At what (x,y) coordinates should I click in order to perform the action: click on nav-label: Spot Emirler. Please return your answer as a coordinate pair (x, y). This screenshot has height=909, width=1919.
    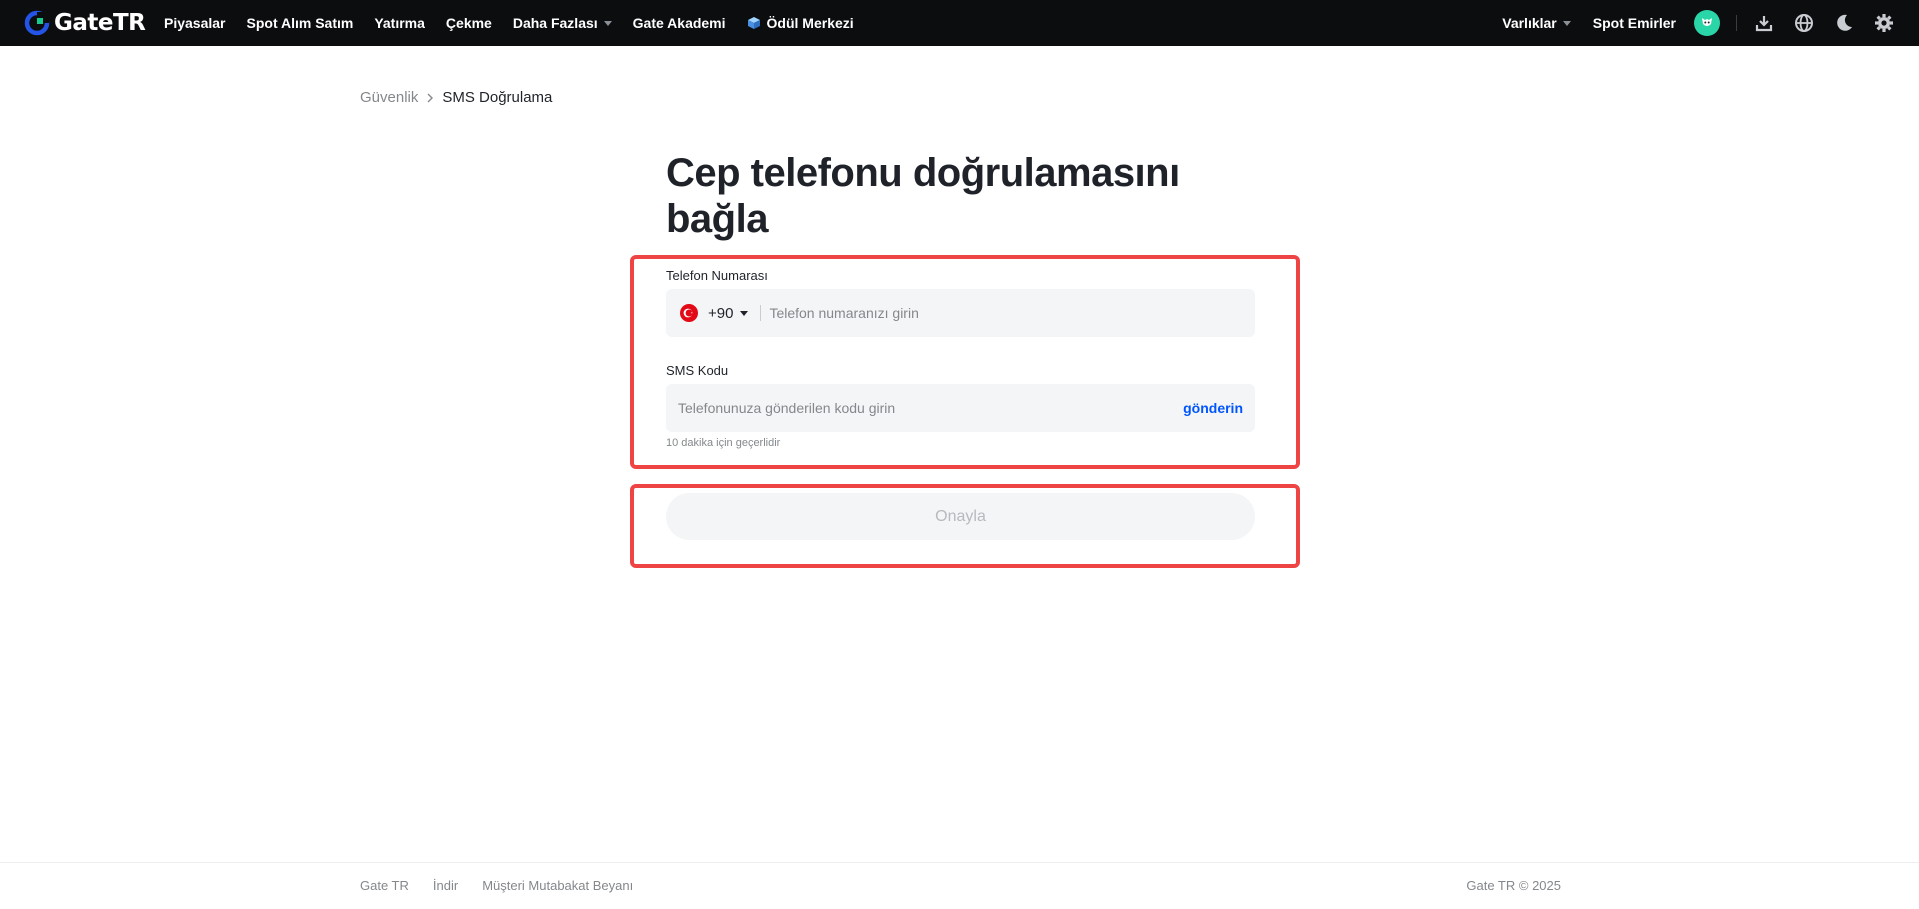
    Looking at the image, I should click on (1634, 23).